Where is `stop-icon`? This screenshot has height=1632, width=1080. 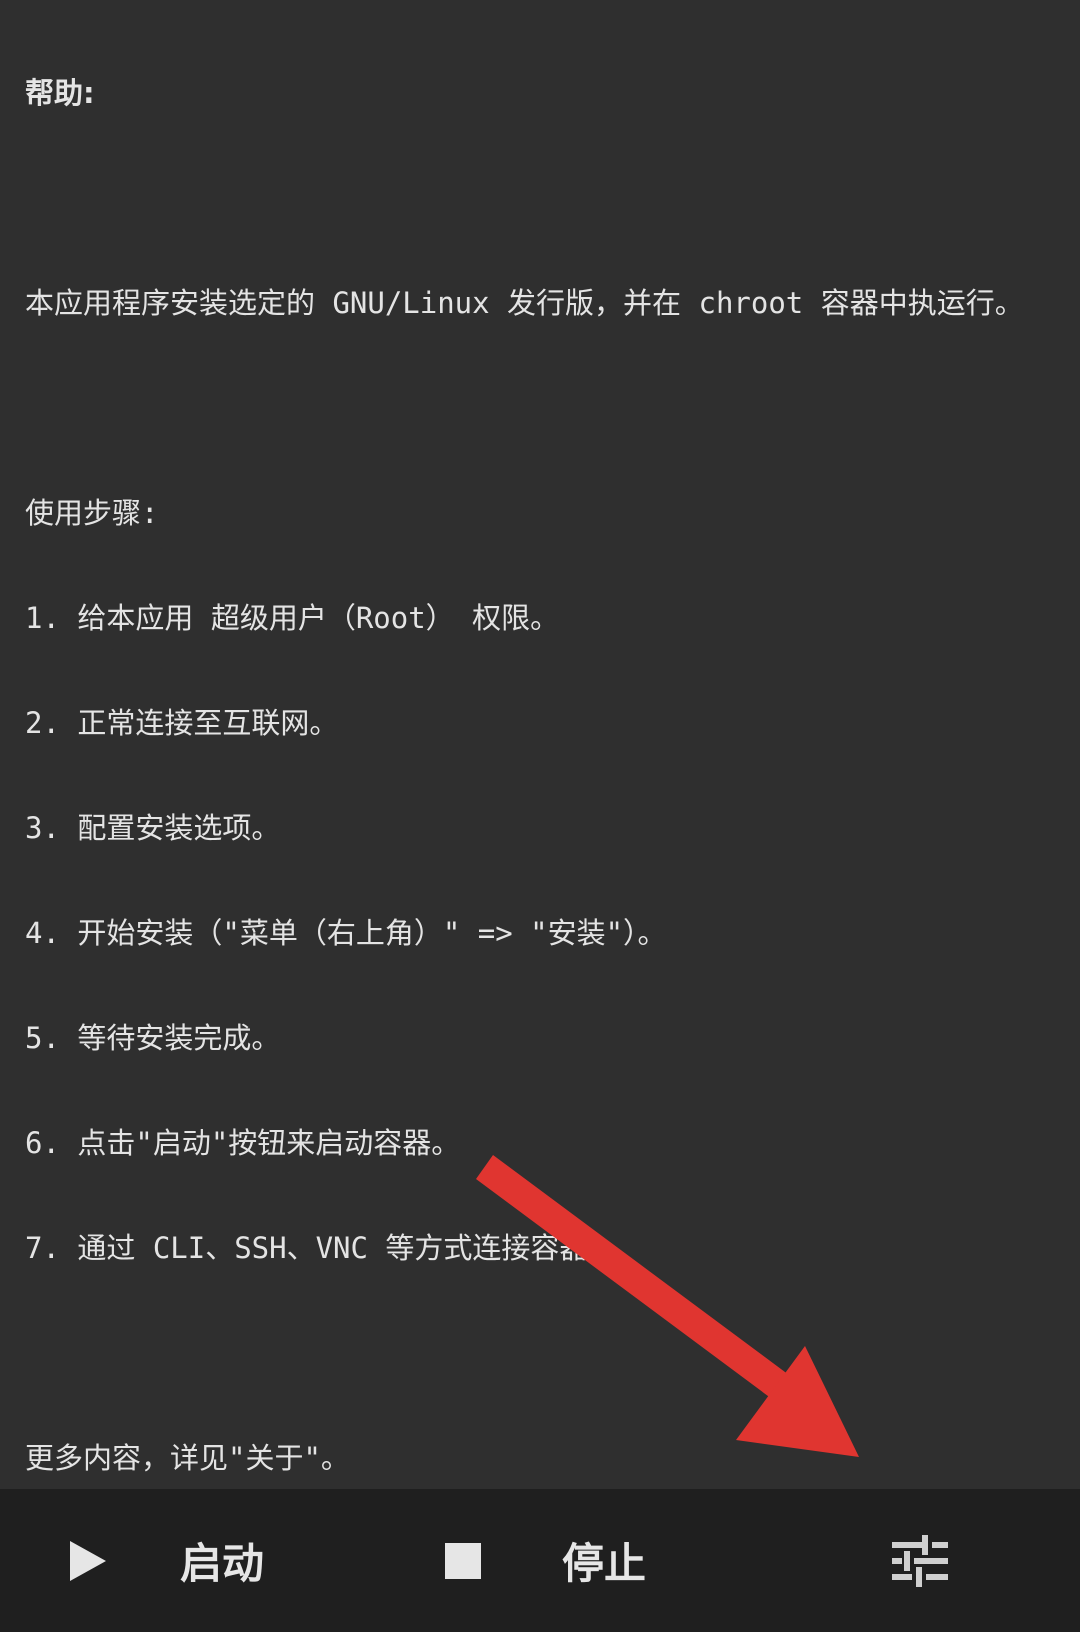
stop-icon is located at coordinates (463, 1560).